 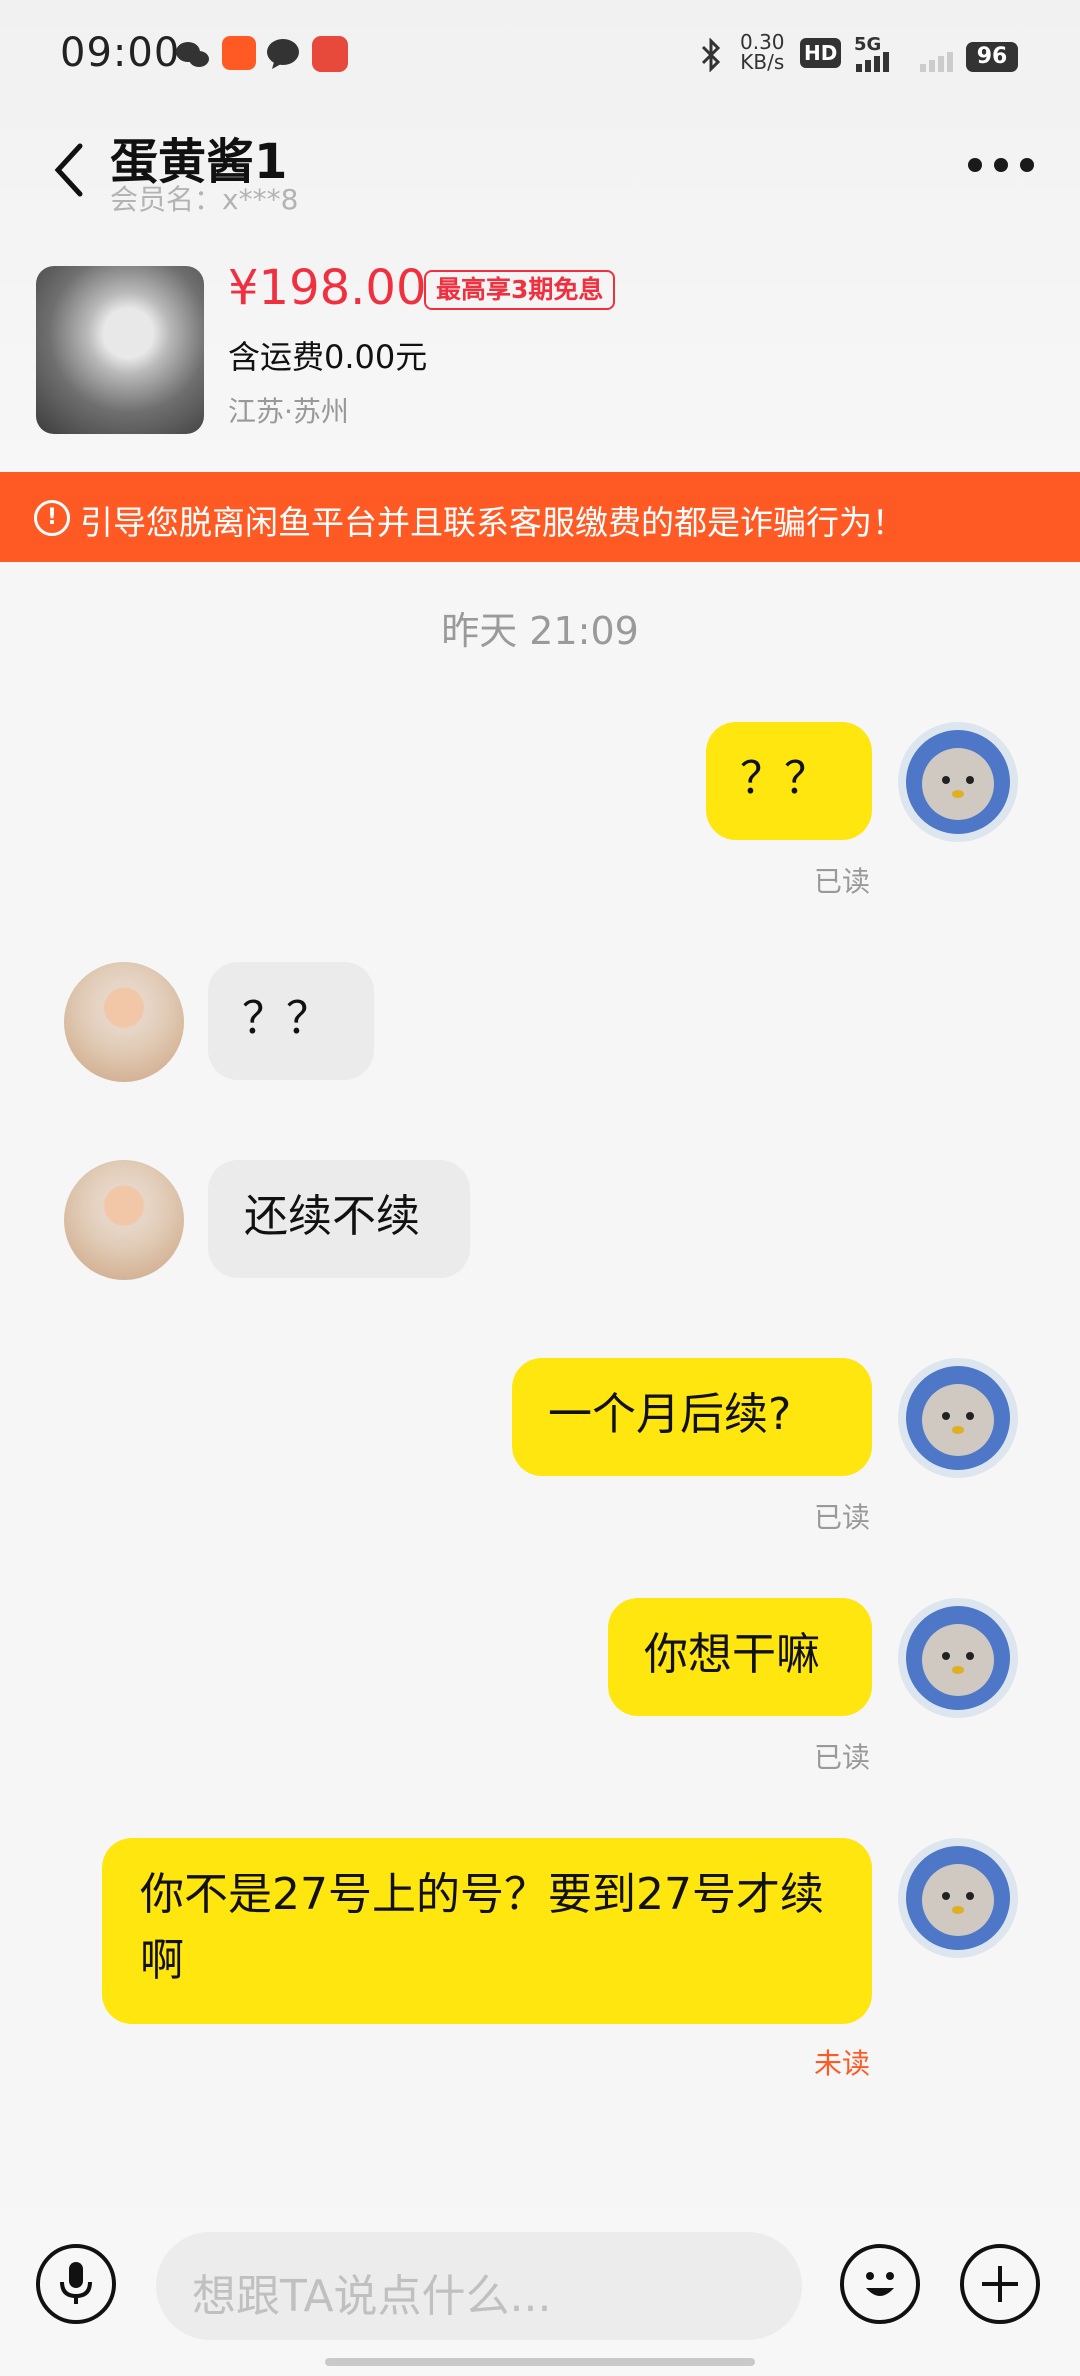 I want to click on fraud-warning-banner: ! 引导您脱离闲鱼平台并且联系客服缴费的都是诈骗行为！, so click(x=540, y=517).